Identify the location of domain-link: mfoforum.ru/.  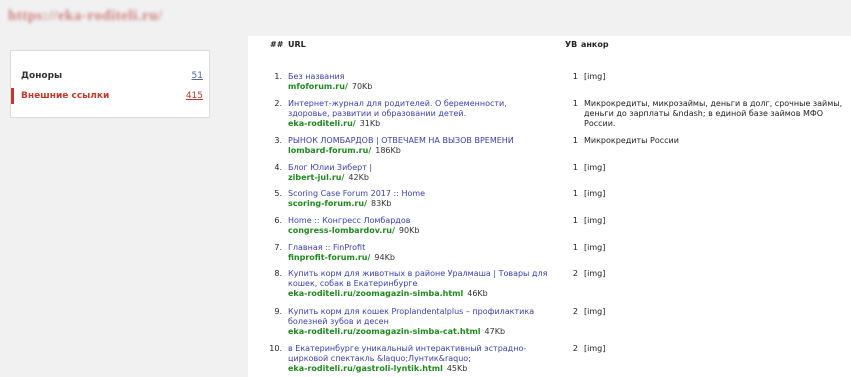
(318, 86).